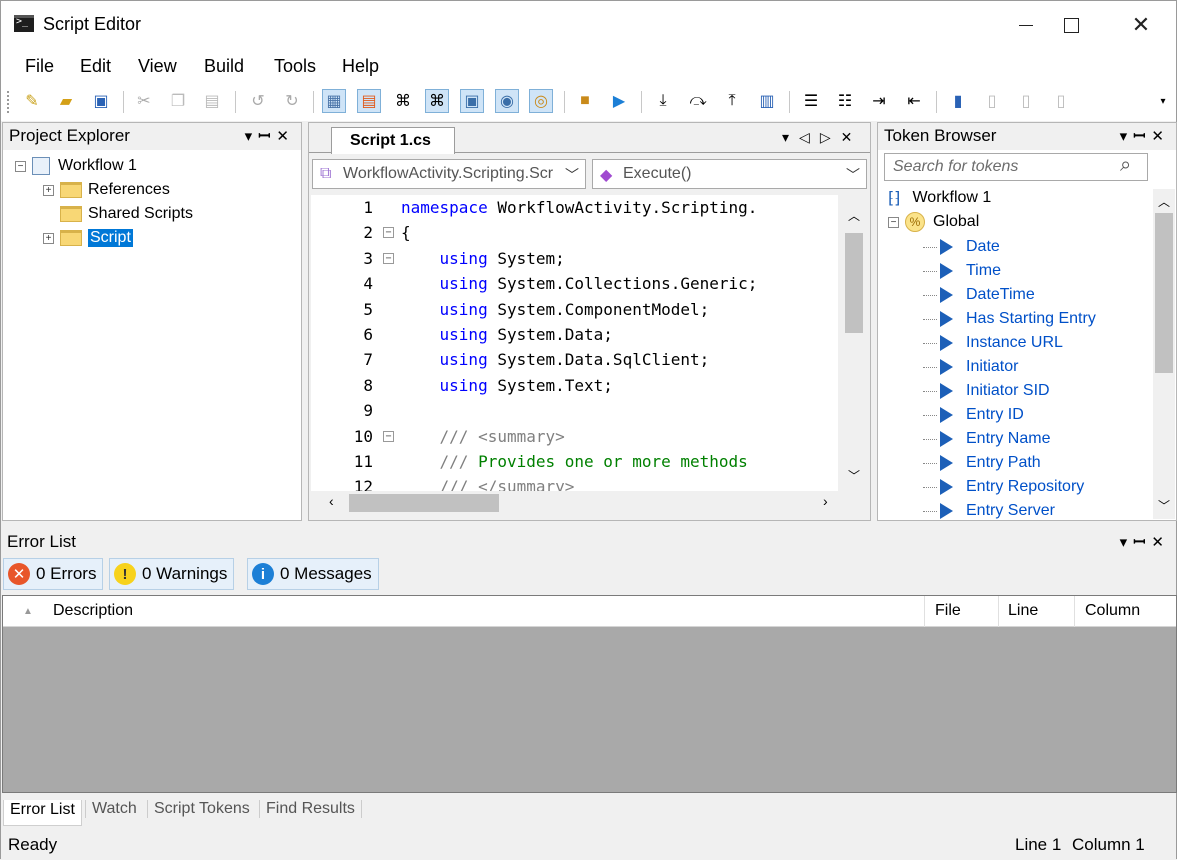 The width and height of the screenshot is (1177, 860). What do you see at coordinates (1061, 101) in the screenshot?
I see `clear-bookmarks-button: ▯` at bounding box center [1061, 101].